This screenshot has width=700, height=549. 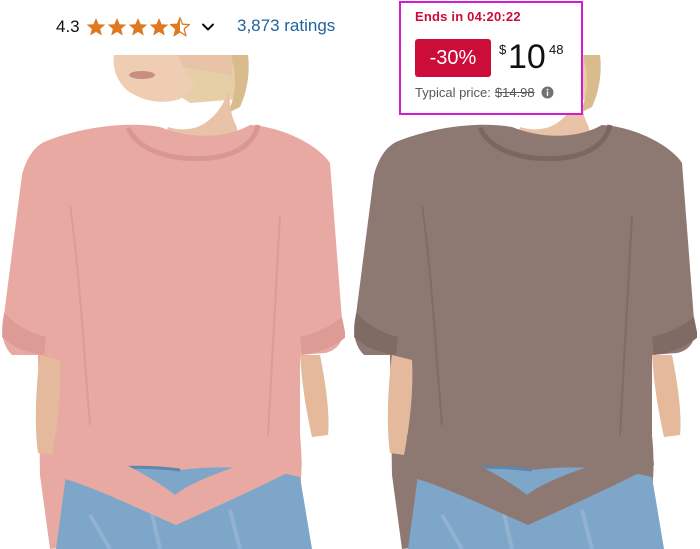 What do you see at coordinates (286, 26) in the screenshot?
I see `ratings-count-link: 3,873 ratings` at bounding box center [286, 26].